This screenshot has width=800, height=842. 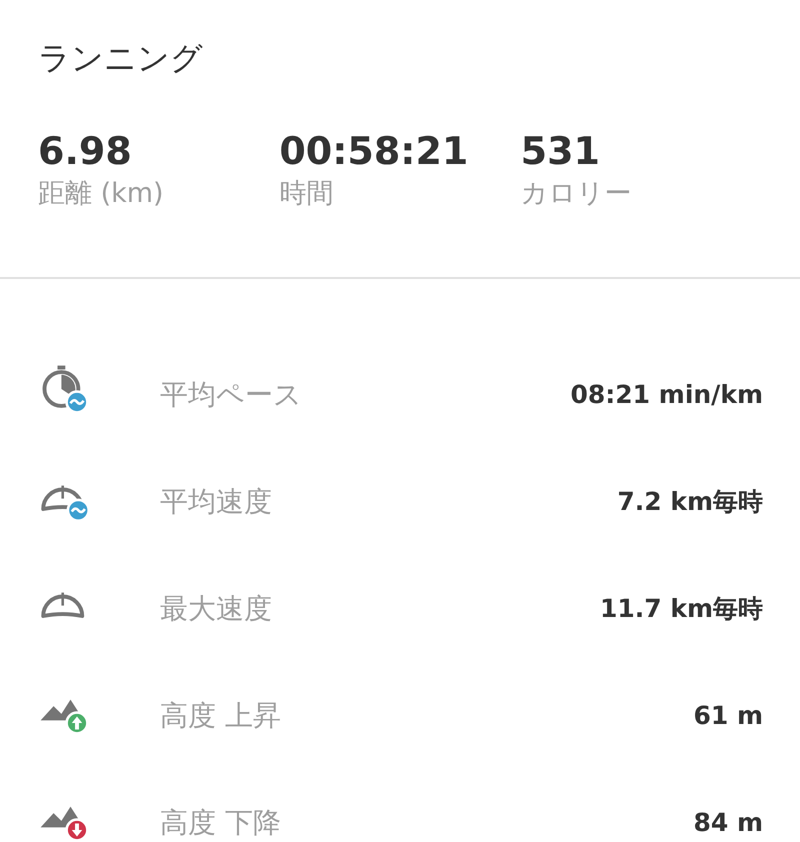 What do you see at coordinates (666, 394) in the screenshot?
I see `metric-value: 08:21 min/km` at bounding box center [666, 394].